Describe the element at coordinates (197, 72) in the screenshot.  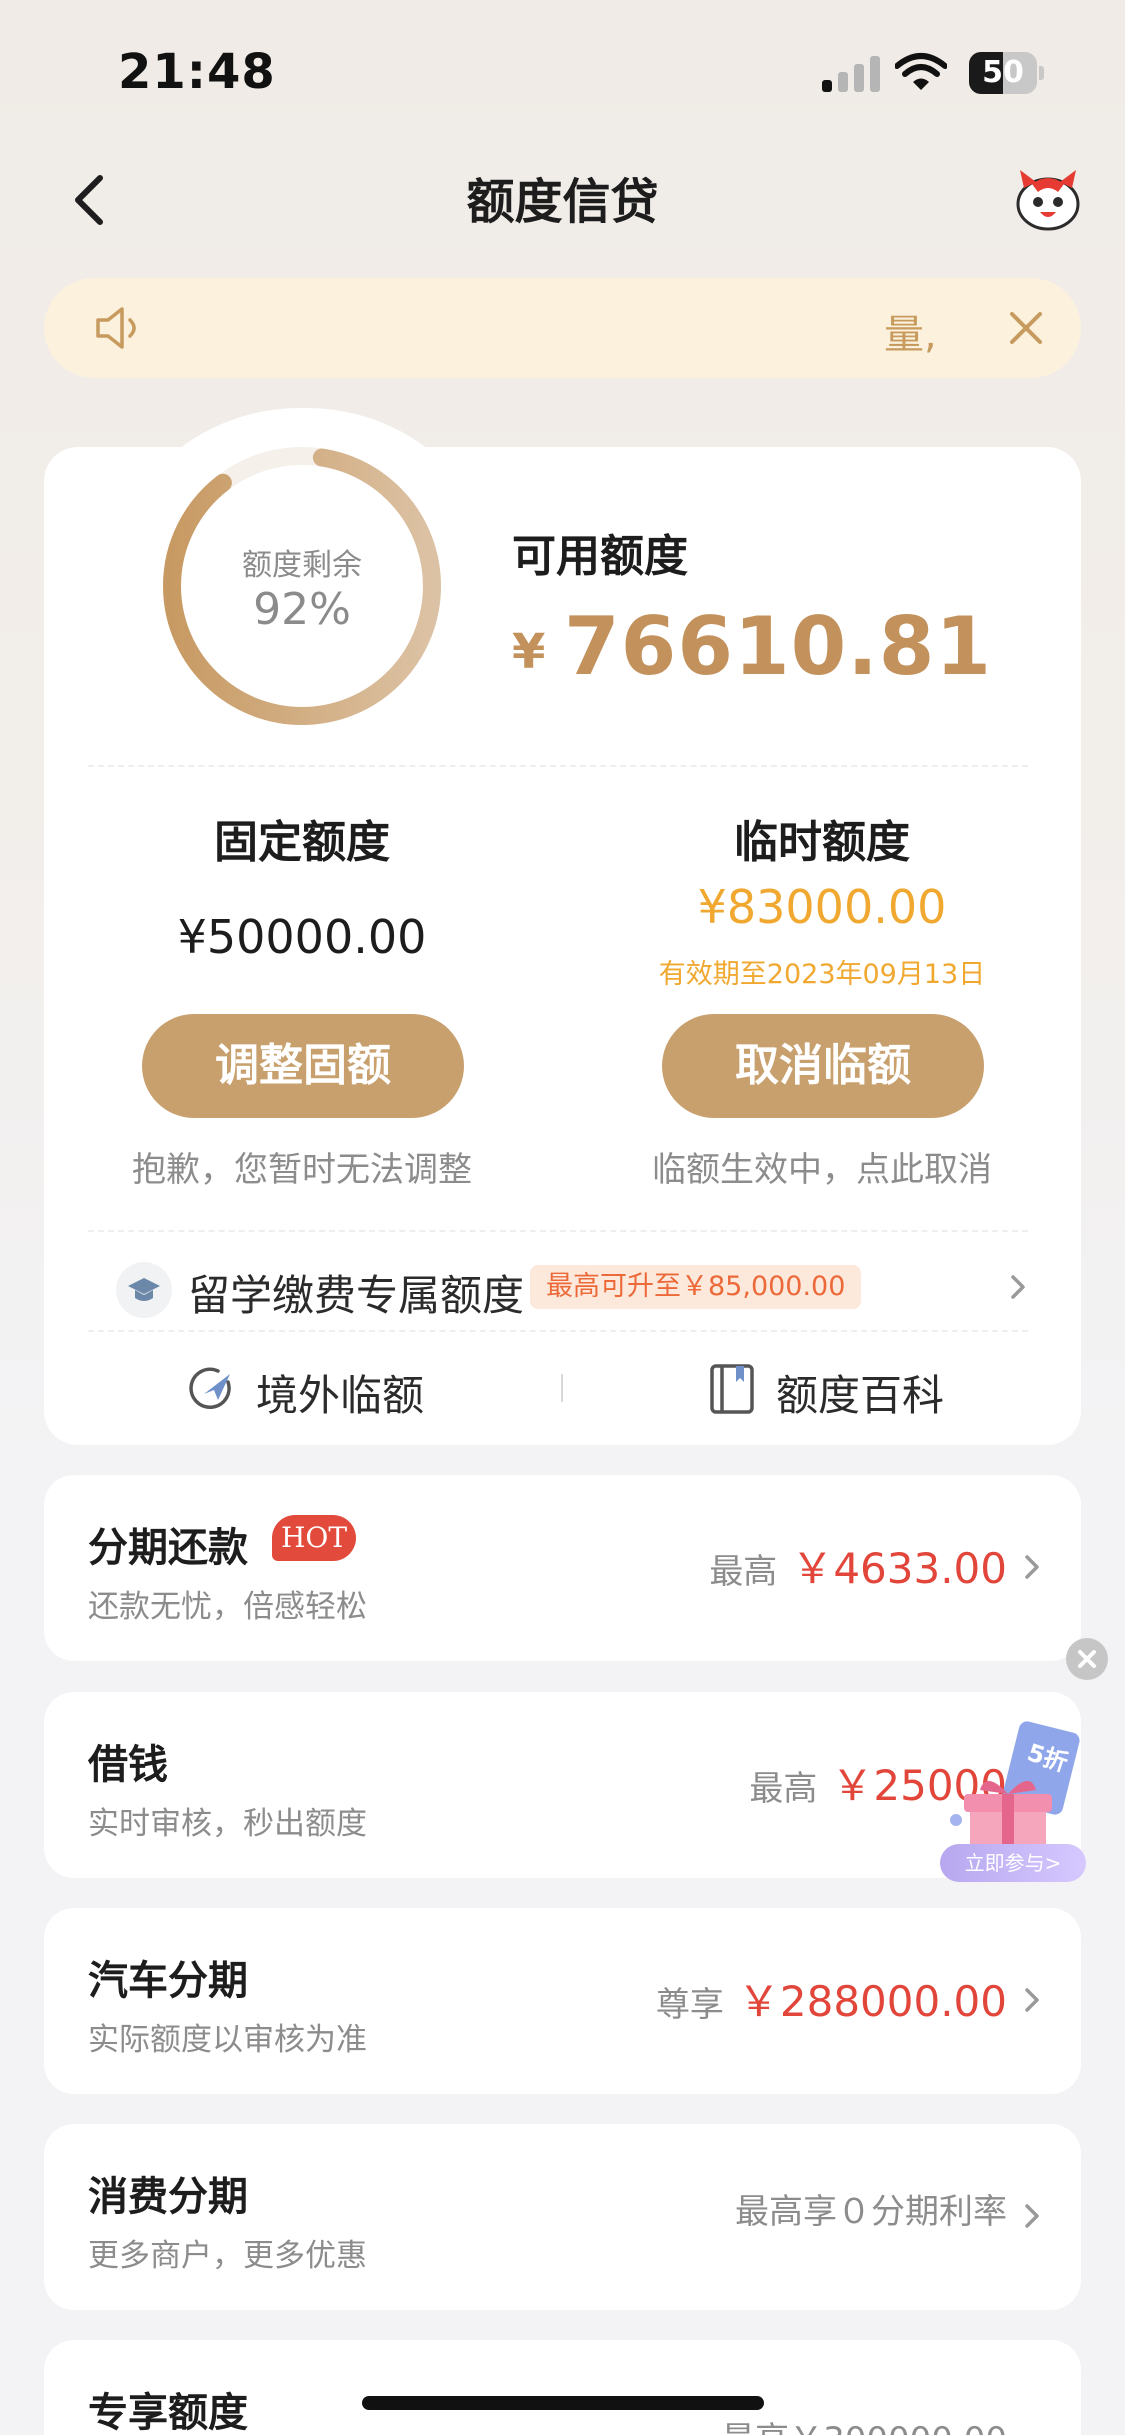
I see `status-time: 21:48` at that location.